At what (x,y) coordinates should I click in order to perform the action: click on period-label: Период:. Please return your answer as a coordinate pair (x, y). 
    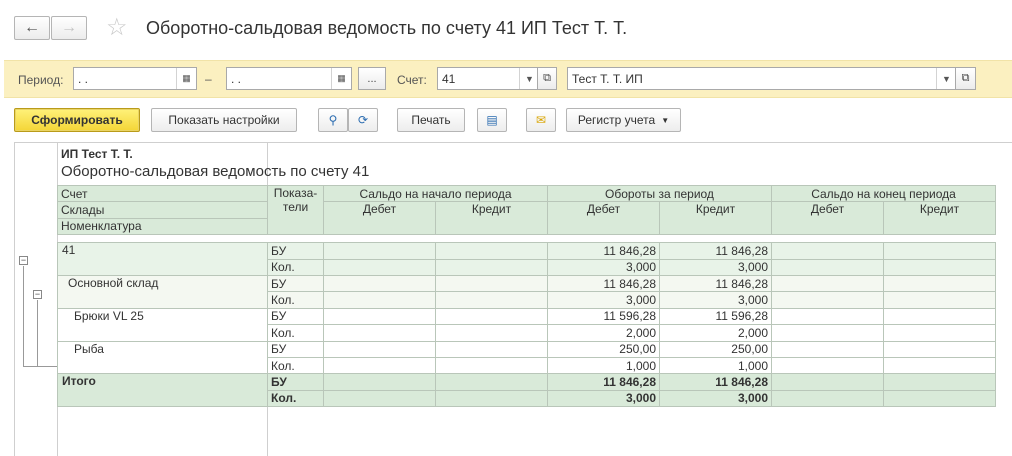
    Looking at the image, I should click on (41, 80).